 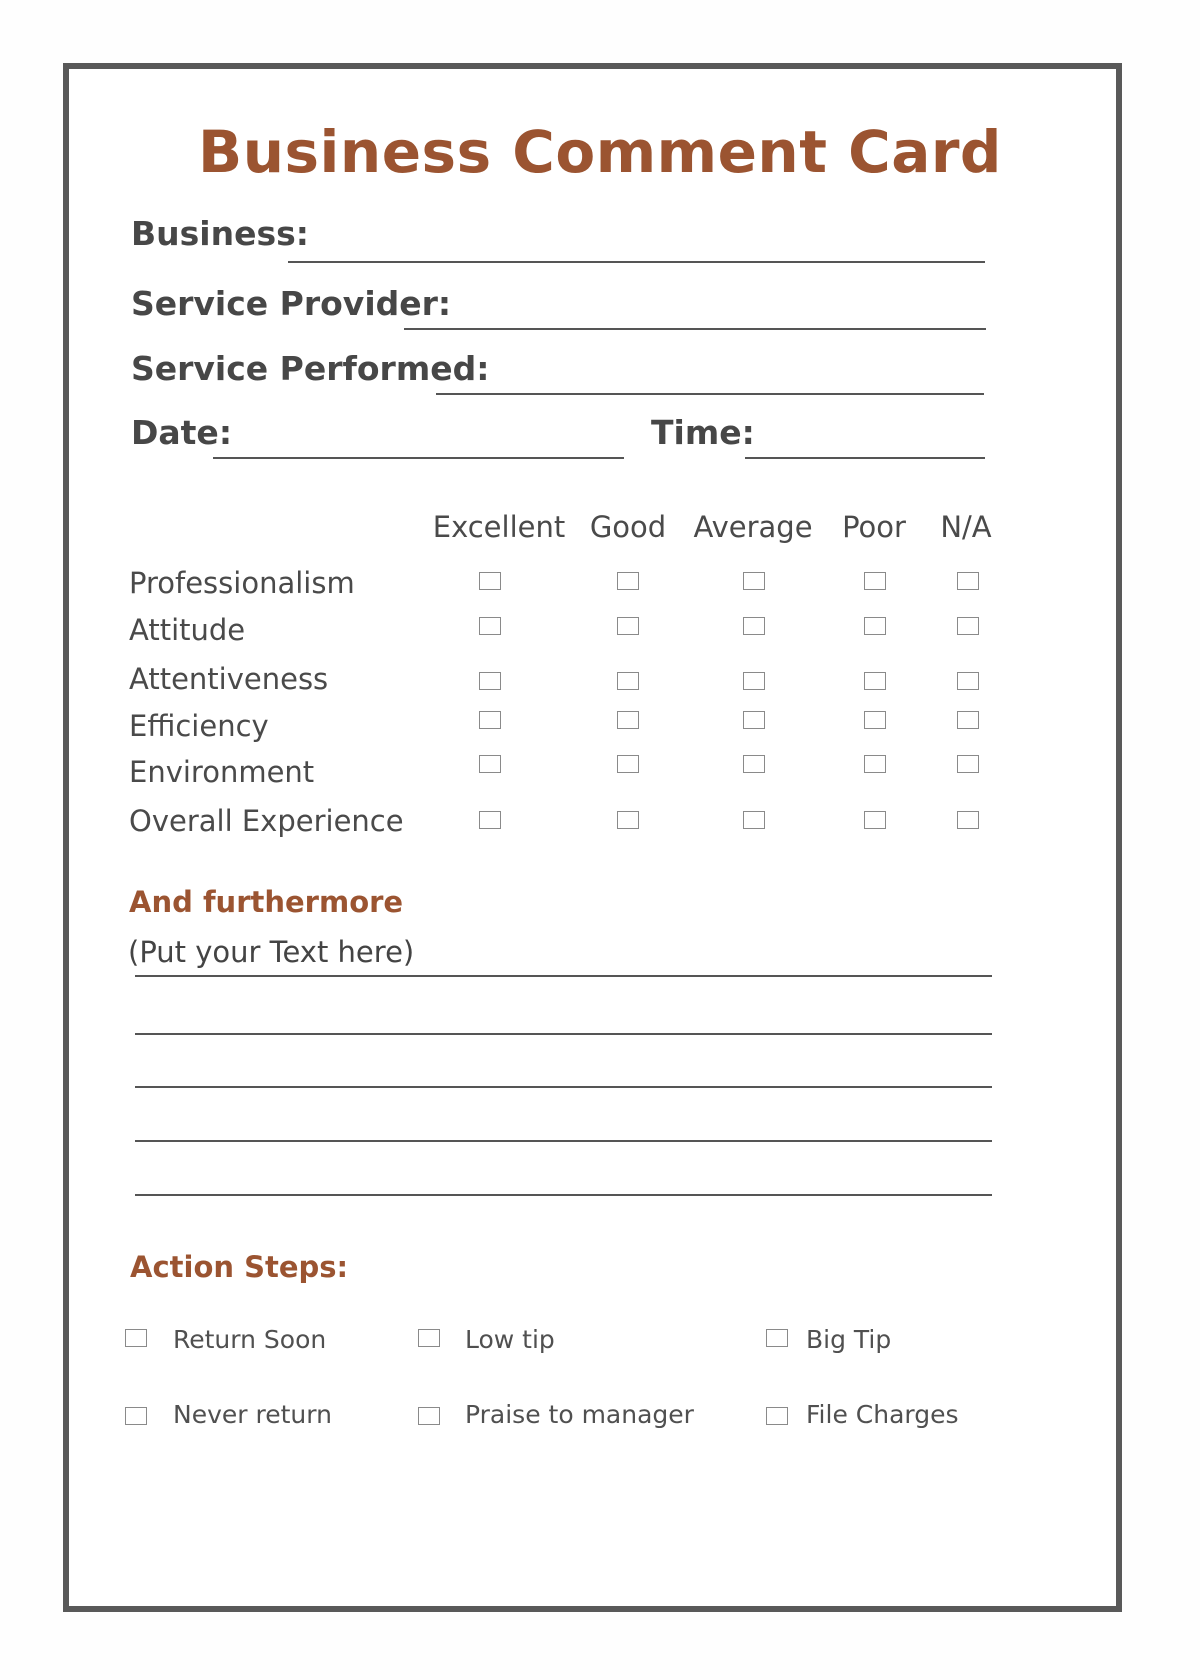 I want to click on service-performed-input-line, so click(x=710, y=394).